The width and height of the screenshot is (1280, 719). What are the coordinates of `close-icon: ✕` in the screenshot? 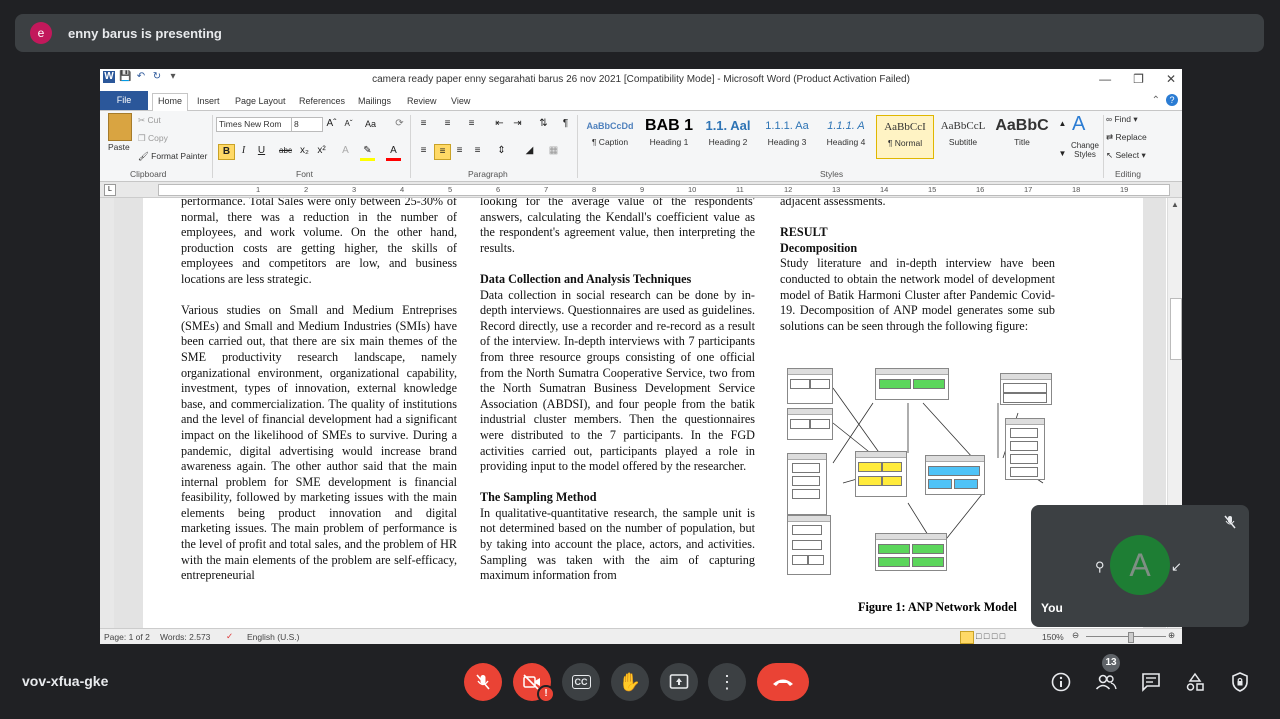 It's located at (1171, 79).